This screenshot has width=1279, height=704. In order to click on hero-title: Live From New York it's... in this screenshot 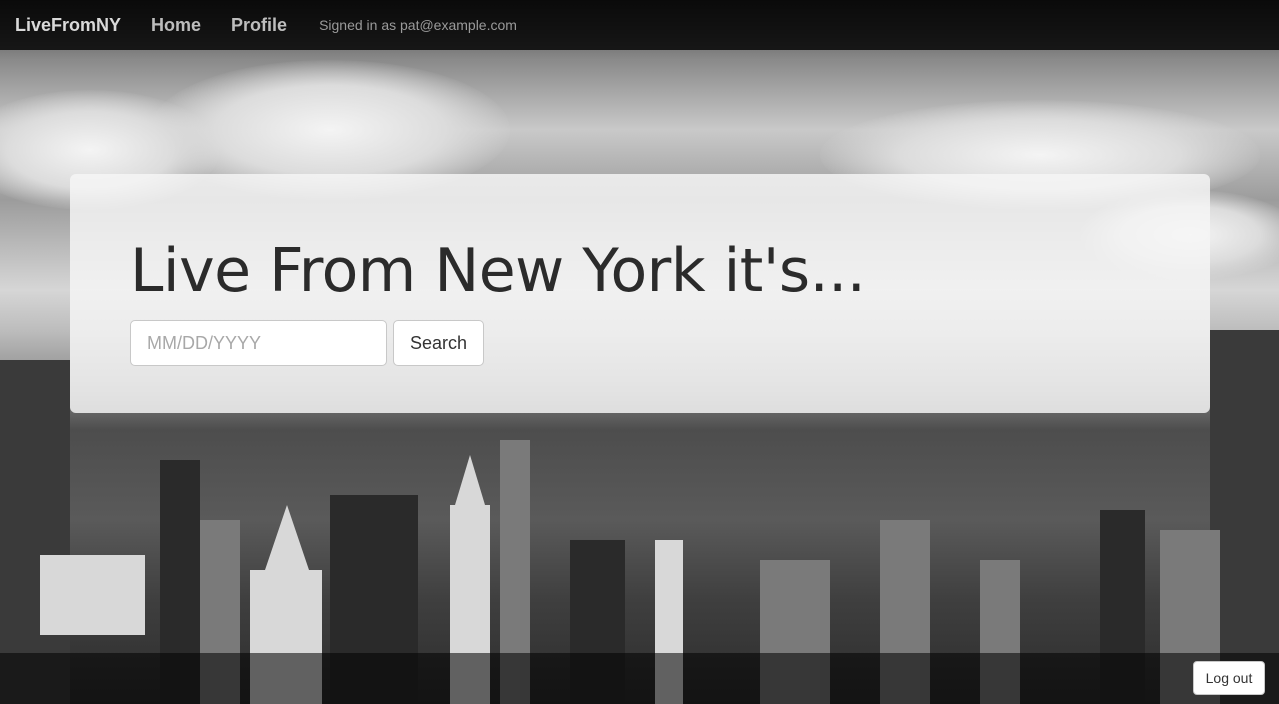, I will do `click(498, 271)`.